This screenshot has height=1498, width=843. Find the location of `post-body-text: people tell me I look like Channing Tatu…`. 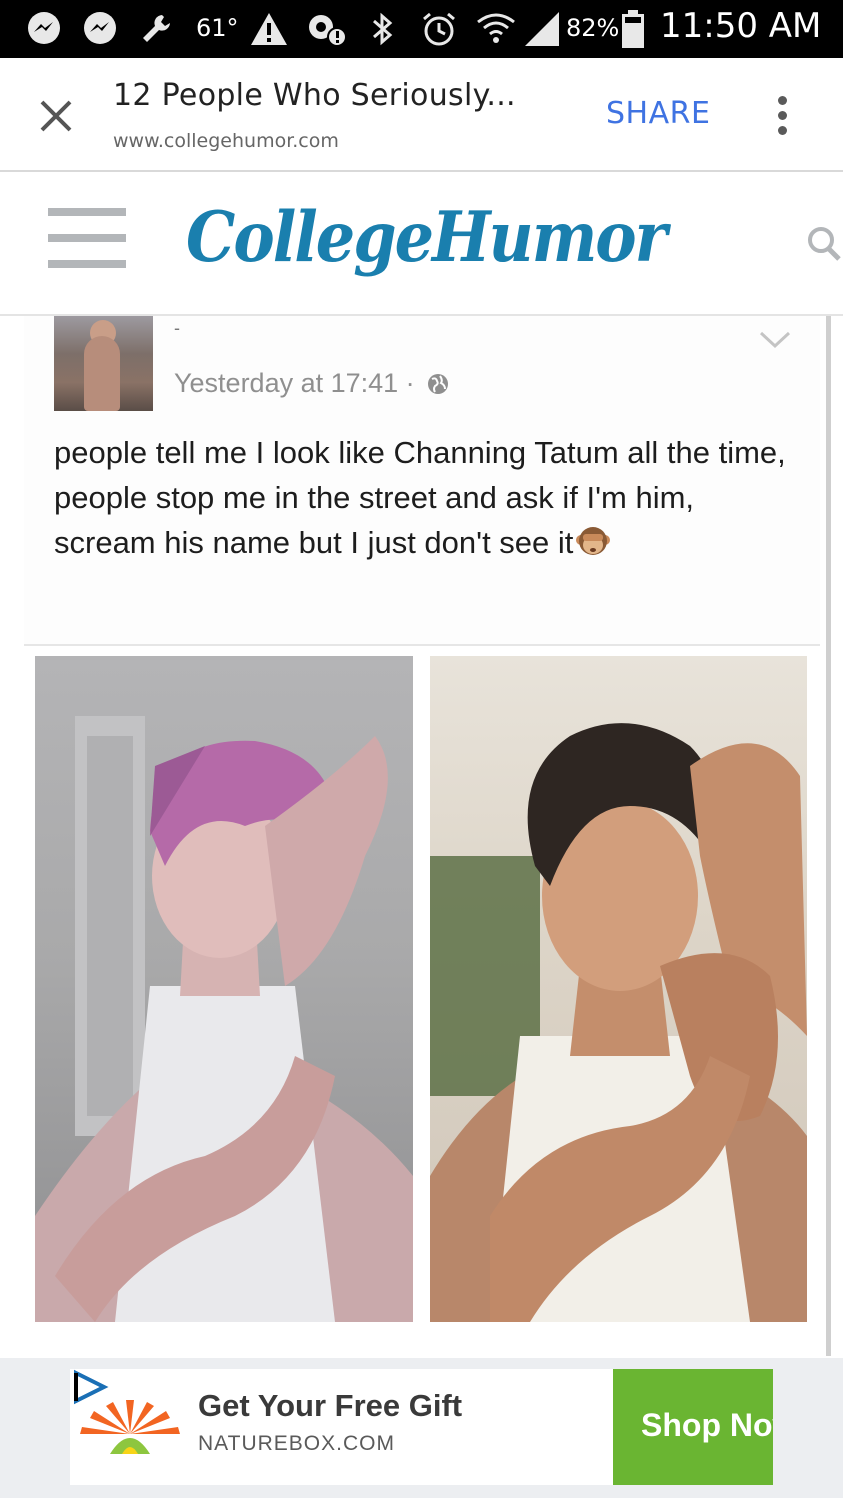

post-body-text: people tell me I look like Channing Tatu… is located at coordinates (420, 497).